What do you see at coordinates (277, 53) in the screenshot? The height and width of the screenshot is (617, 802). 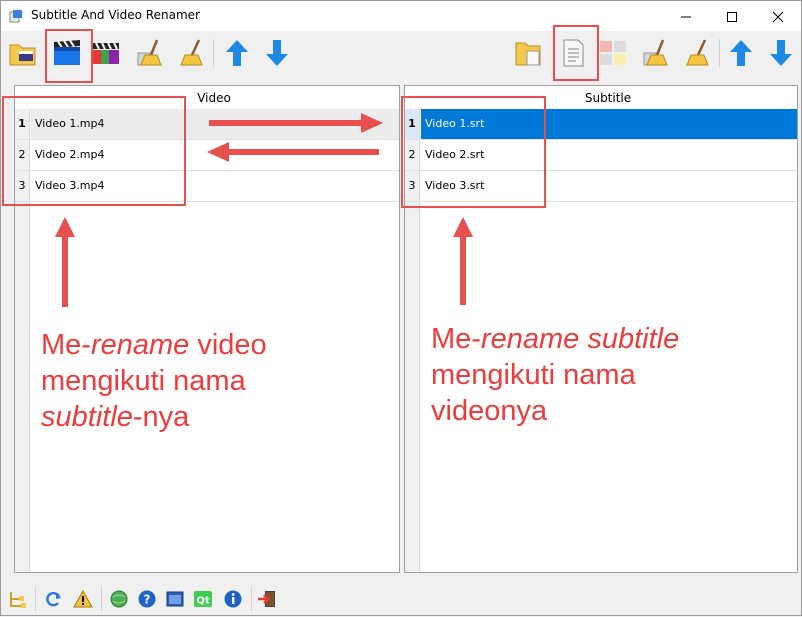 I see `move-down-arrow-icon` at bounding box center [277, 53].